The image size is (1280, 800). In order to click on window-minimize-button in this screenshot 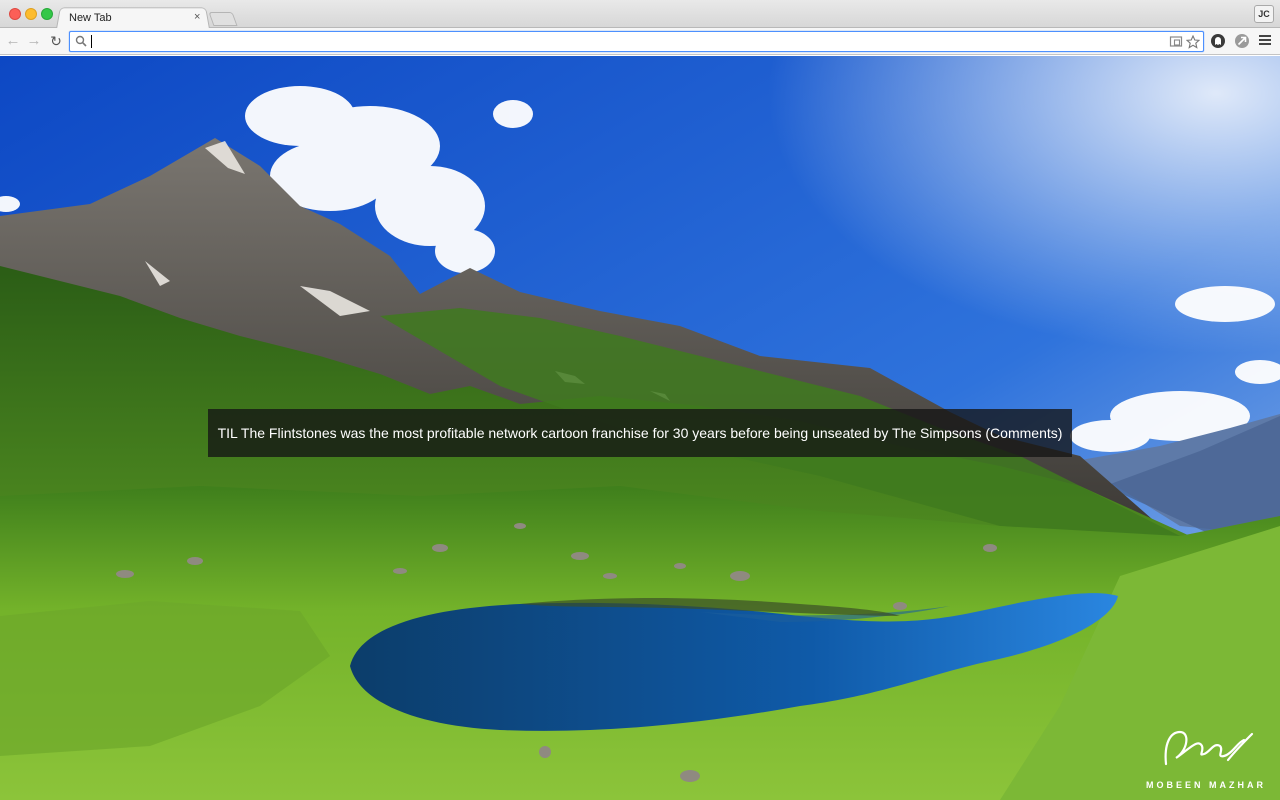, I will do `click(31, 14)`.